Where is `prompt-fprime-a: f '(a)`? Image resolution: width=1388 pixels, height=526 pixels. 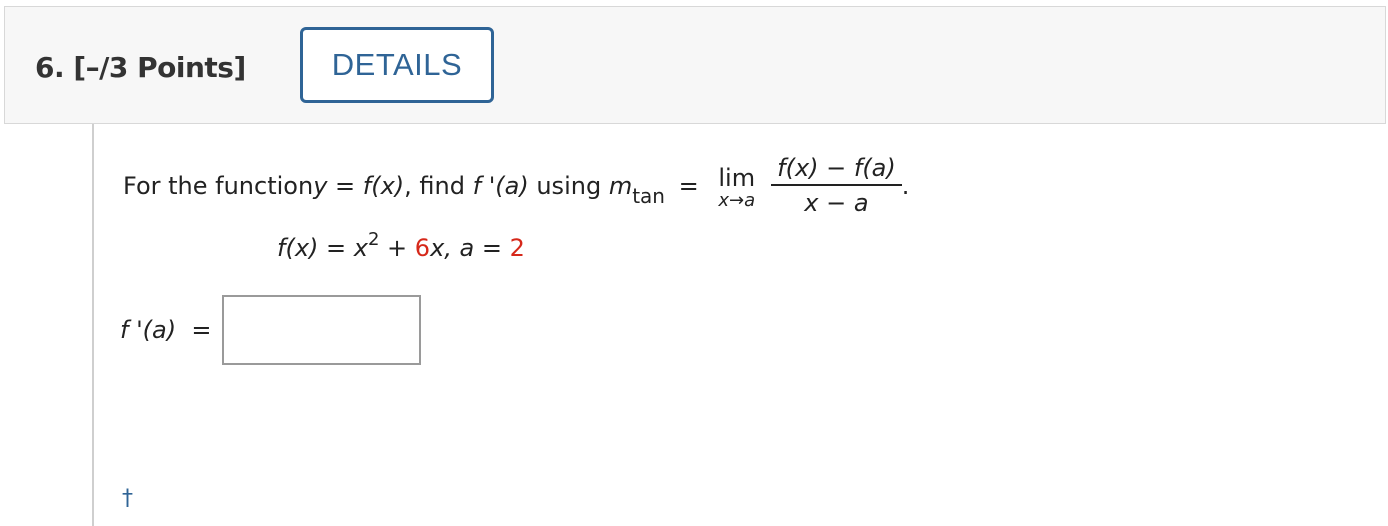 prompt-fprime-a: f '(a) is located at coordinates (500, 186).